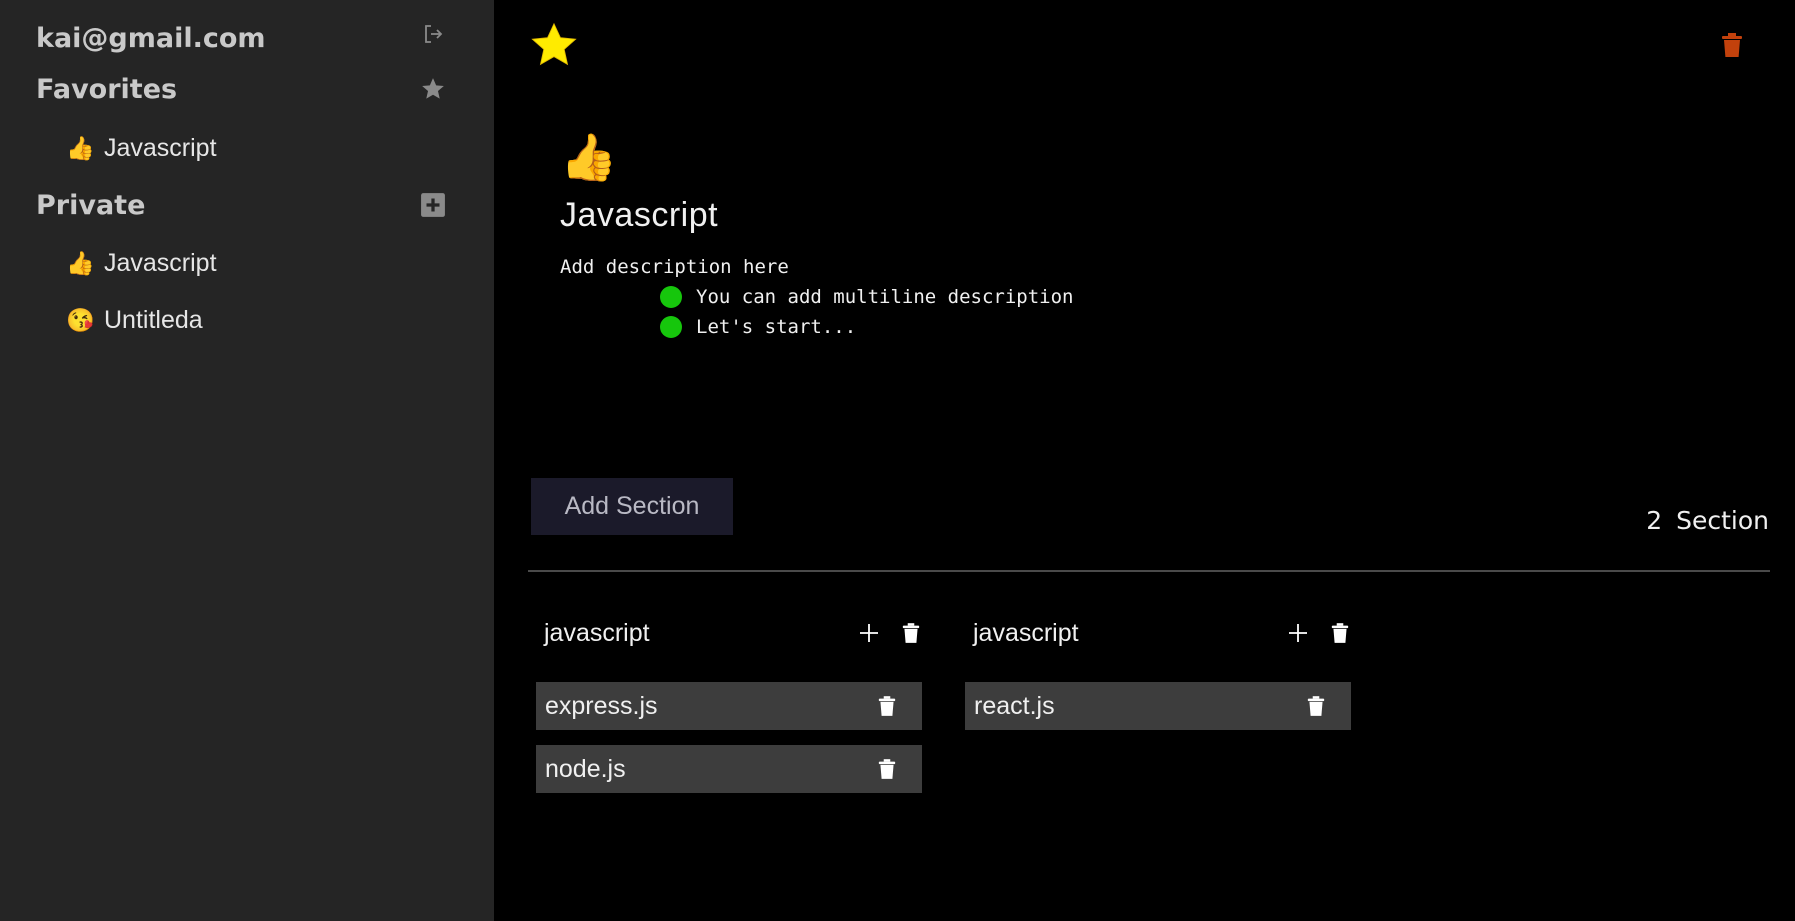  What do you see at coordinates (730, 737) in the screenshot?
I see `task-list: express.js node.js` at bounding box center [730, 737].